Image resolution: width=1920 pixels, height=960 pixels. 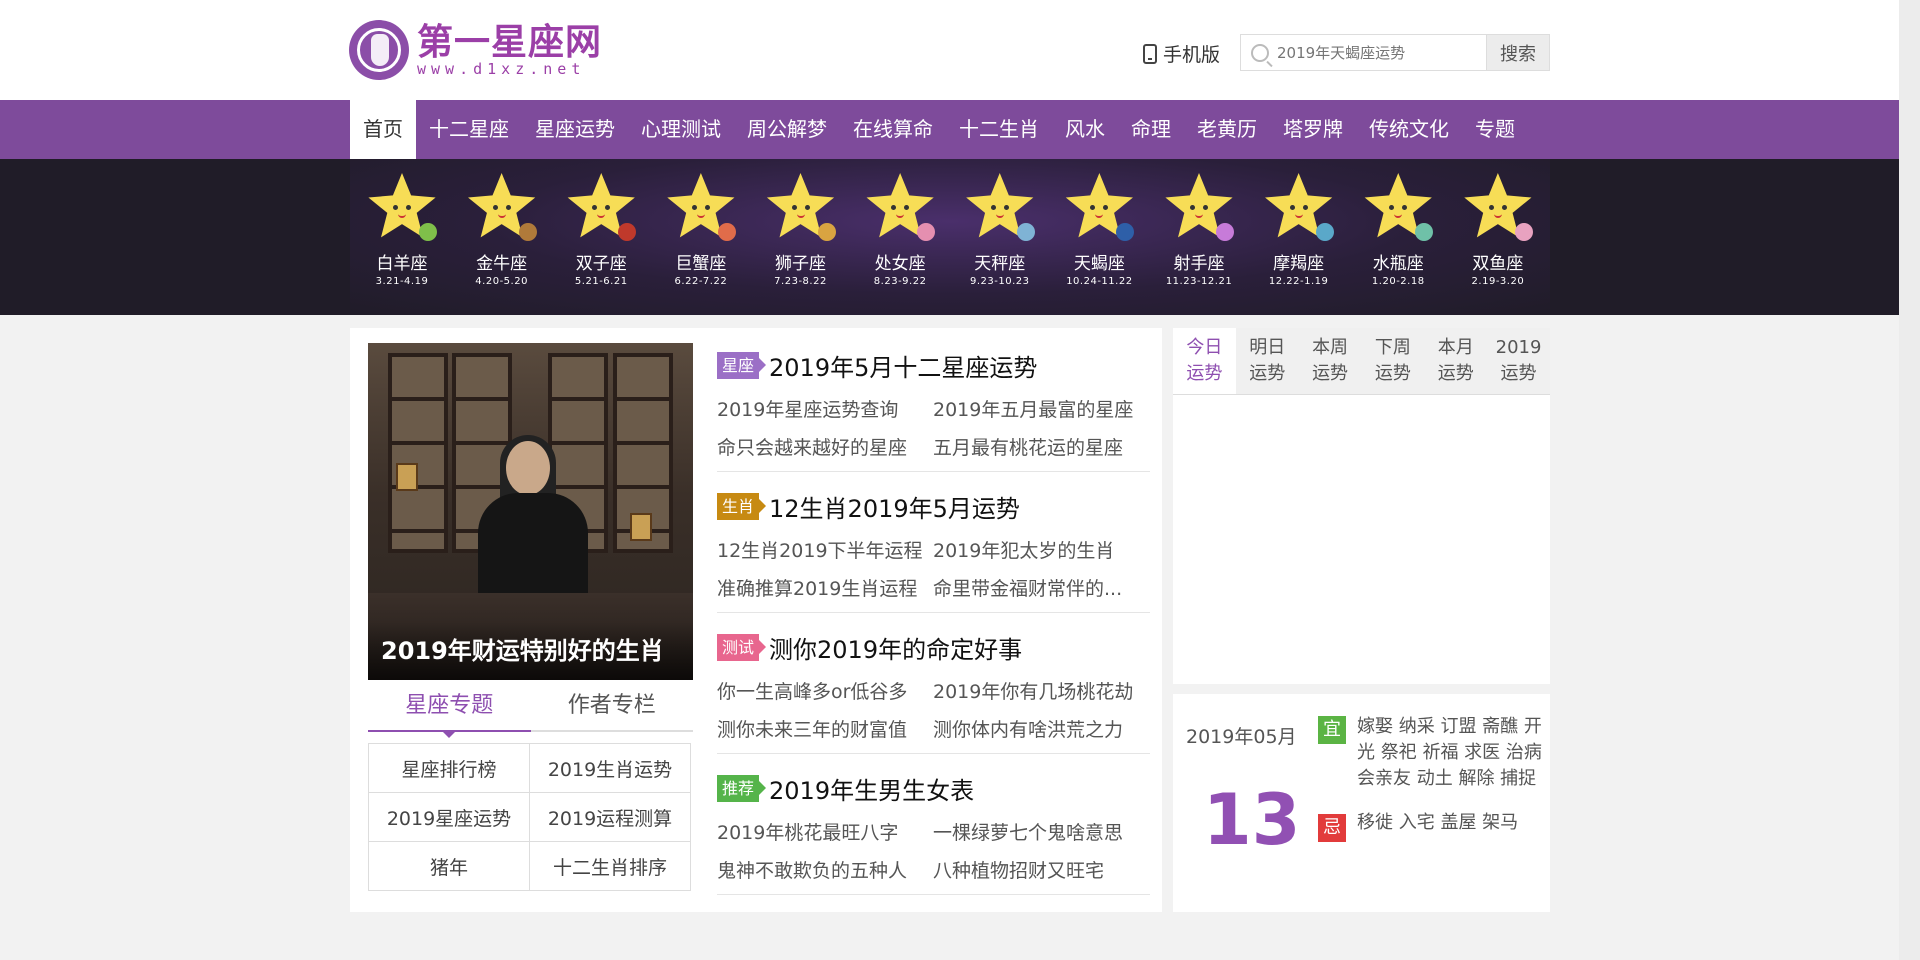 I want to click on auspicious-activities: 嫁娶 纳采 订盟 斋醮 开光 祭祀 祈福 求医 治病 会亲友 动土 解除 捕捉, so click(x=1449, y=752).